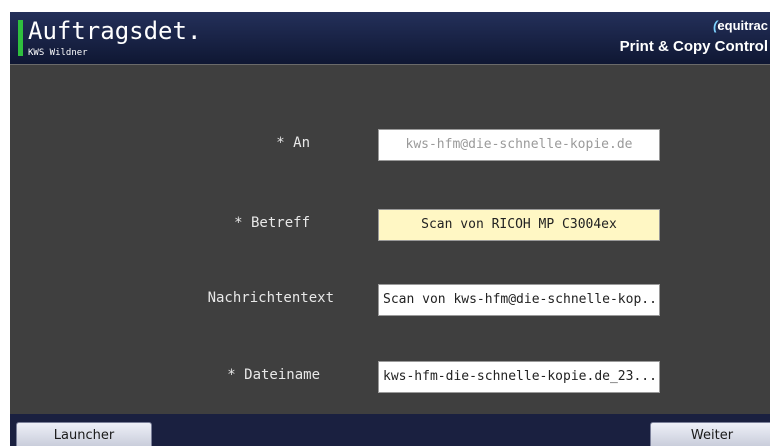  I want to click on brand-name: equitrac, so click(742, 25).